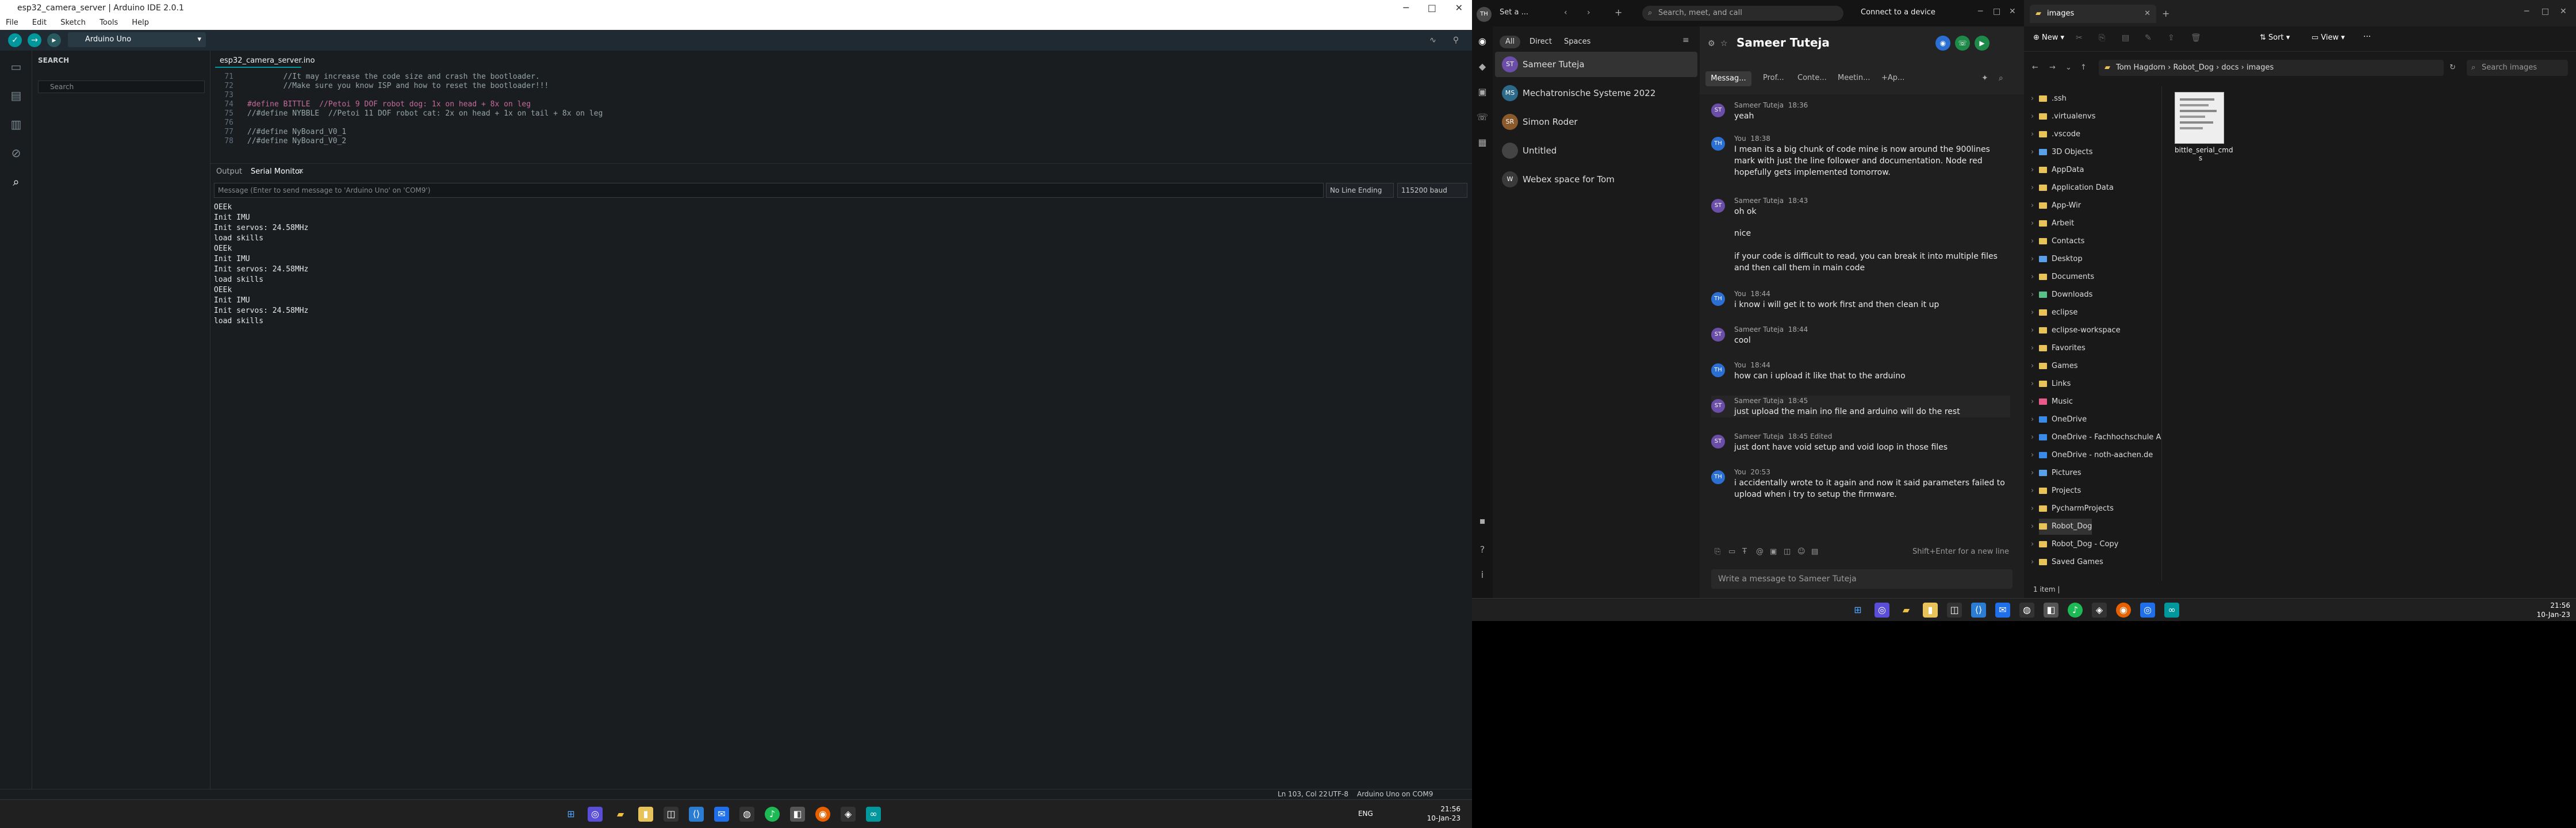  Describe the element at coordinates (276, 171) in the screenshot. I see `tab-serial-monitor: Serial Monitor` at that location.